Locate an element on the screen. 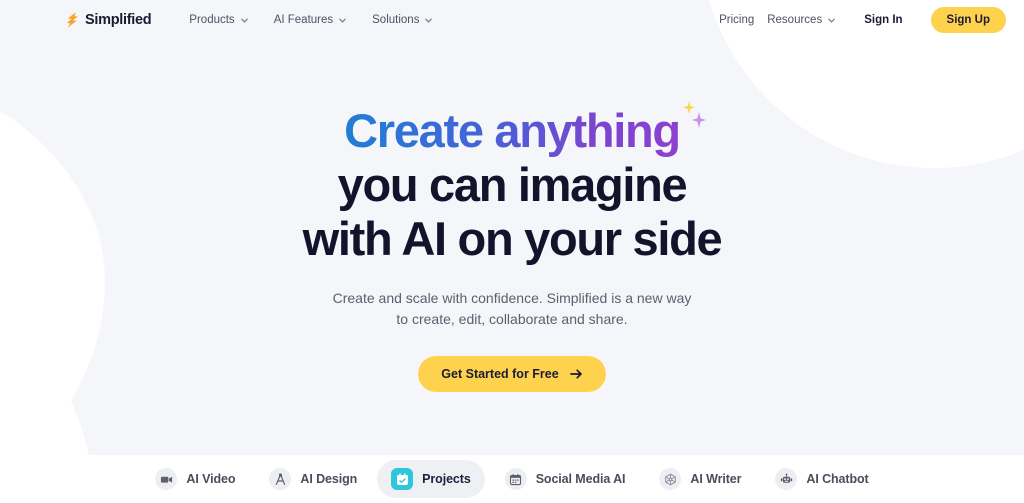 This screenshot has width=1024, height=503. design-compass-icon is located at coordinates (280, 479).